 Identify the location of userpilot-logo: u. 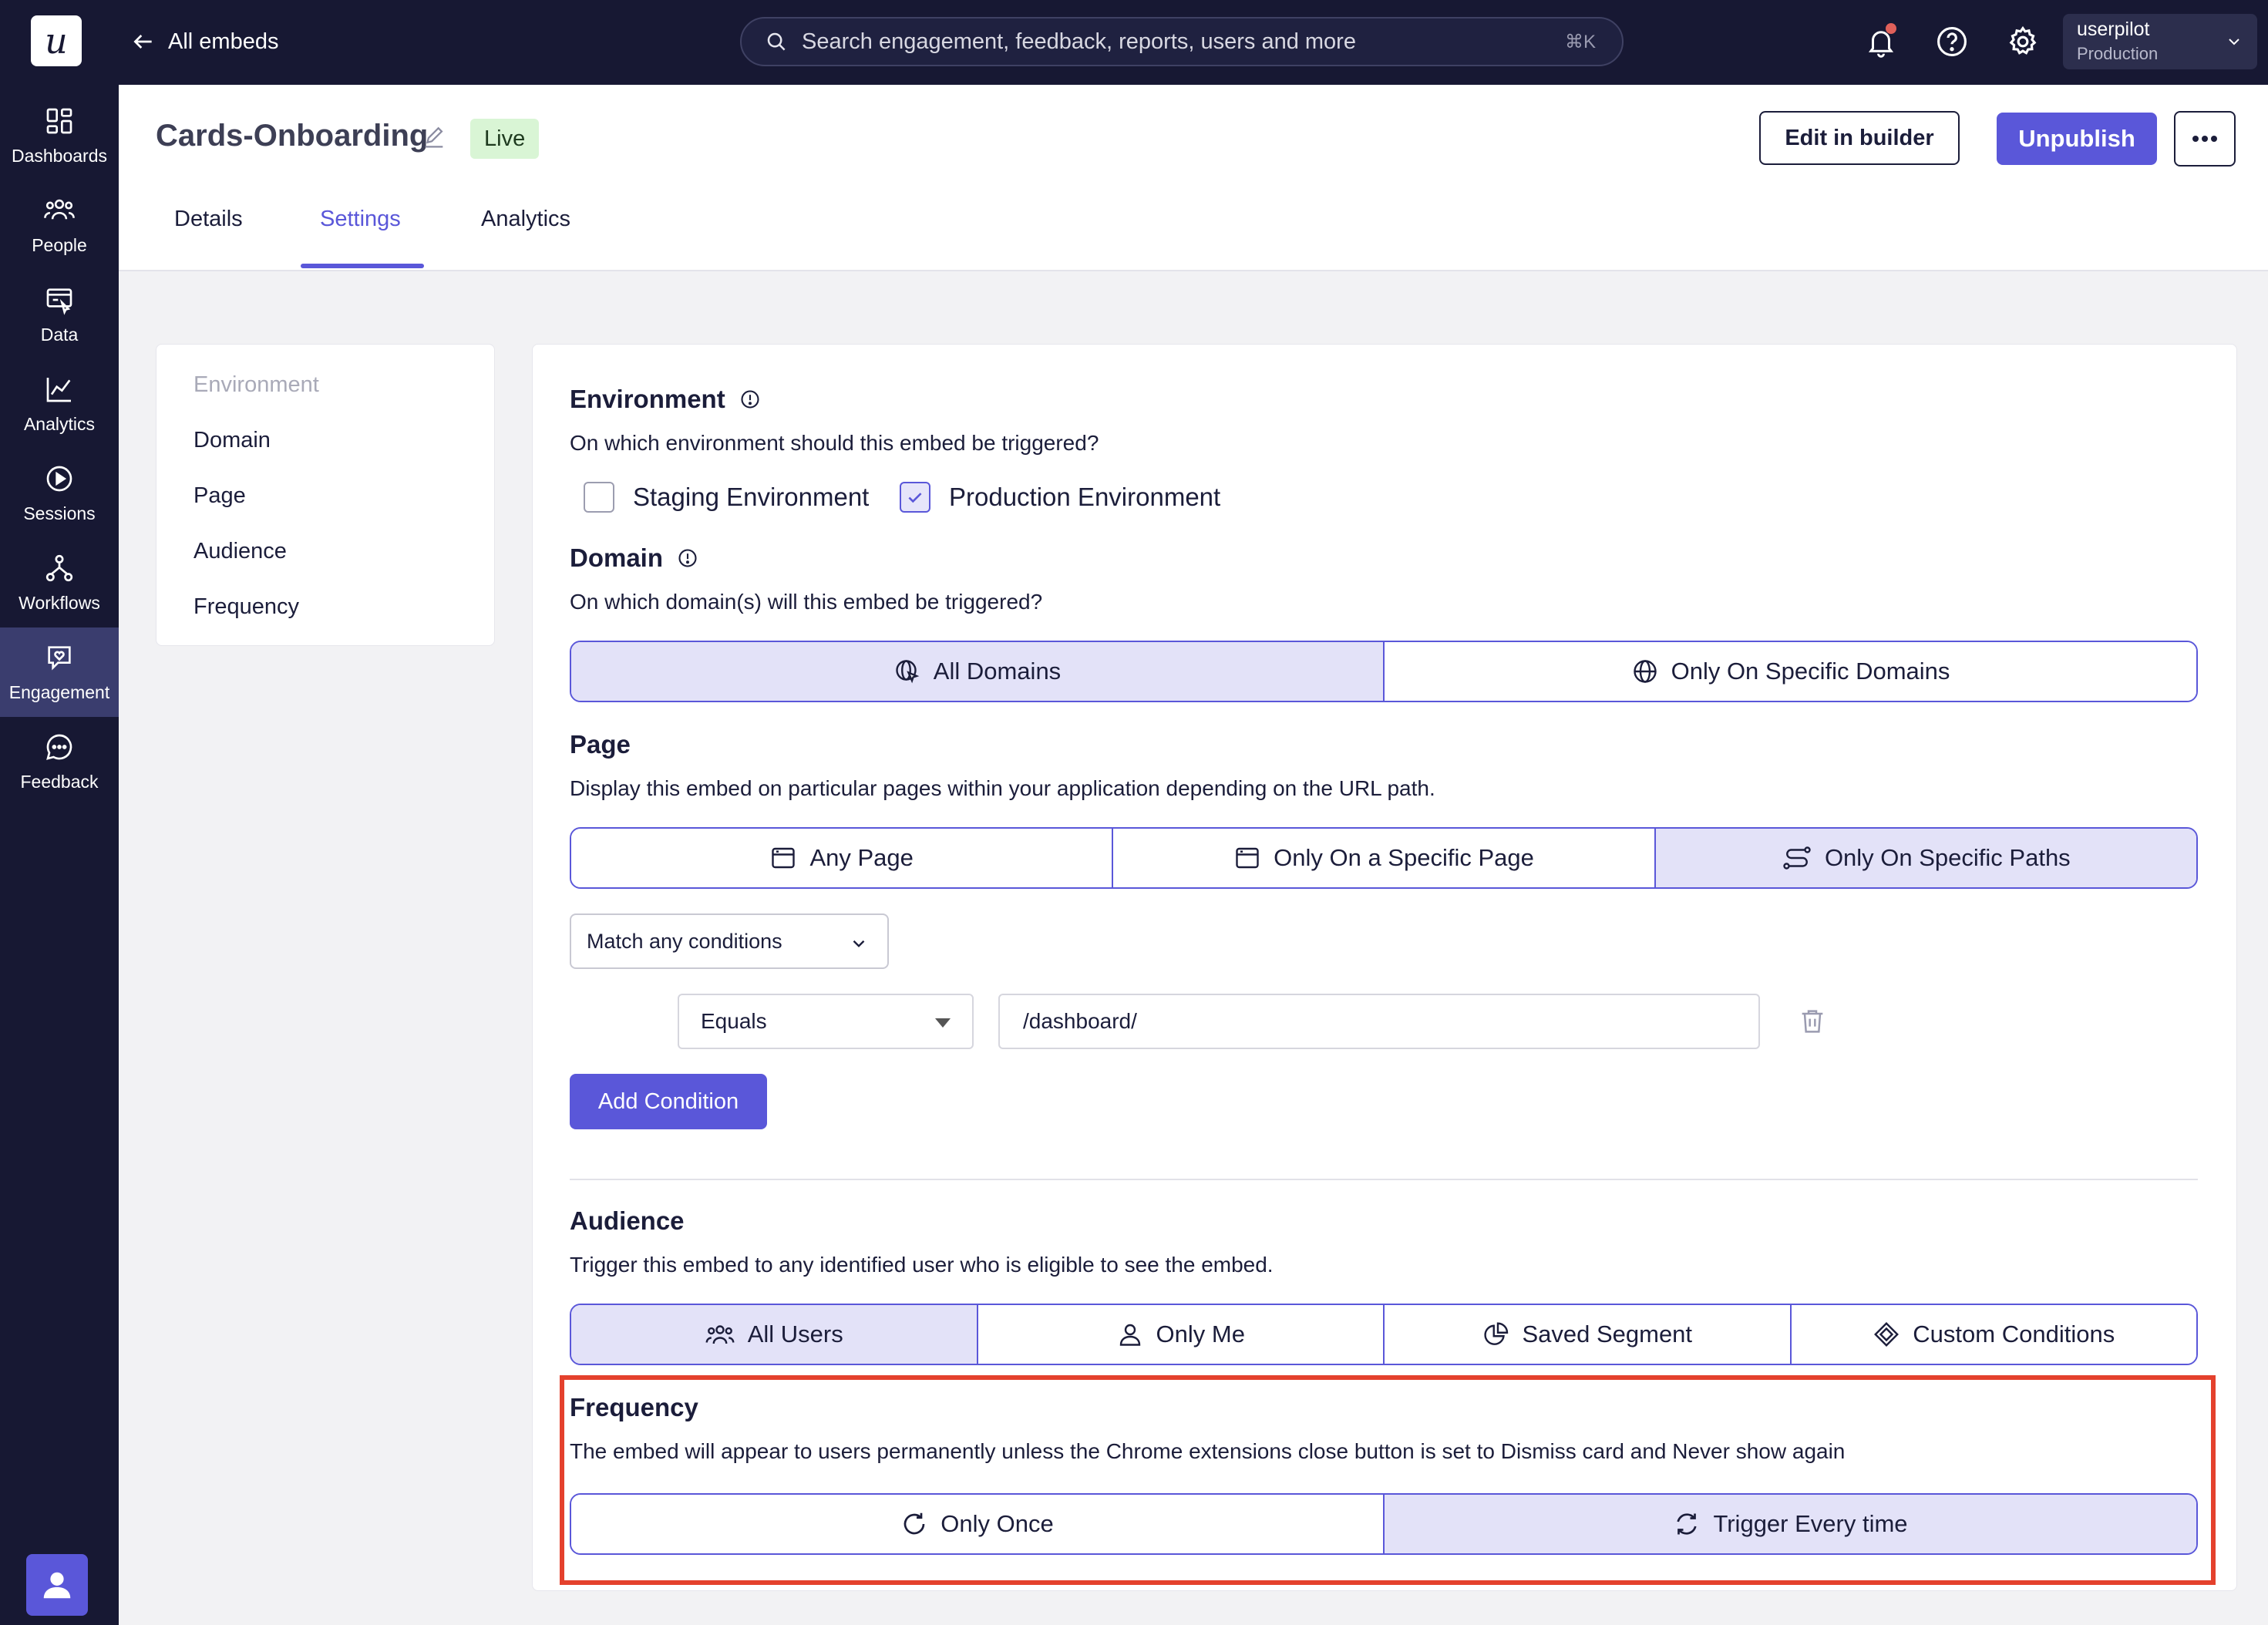
(56, 40).